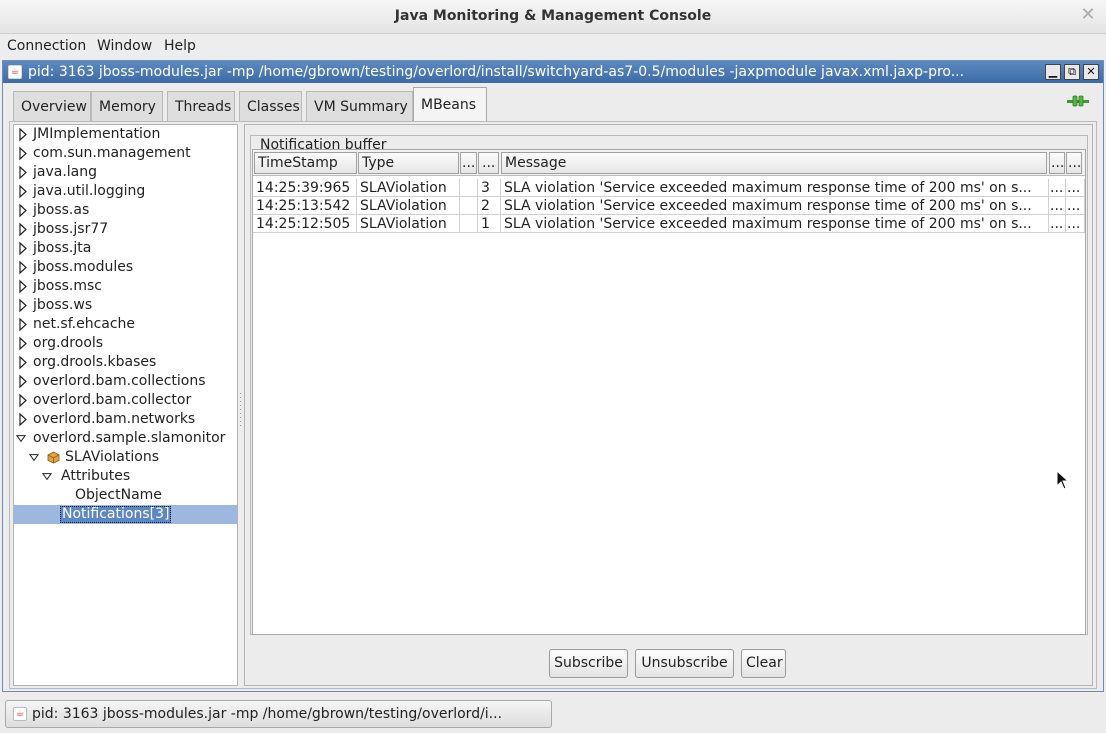 The height and width of the screenshot is (733, 1106). What do you see at coordinates (125, 495) in the screenshot?
I see `tree-leaf: ObjectName` at bounding box center [125, 495].